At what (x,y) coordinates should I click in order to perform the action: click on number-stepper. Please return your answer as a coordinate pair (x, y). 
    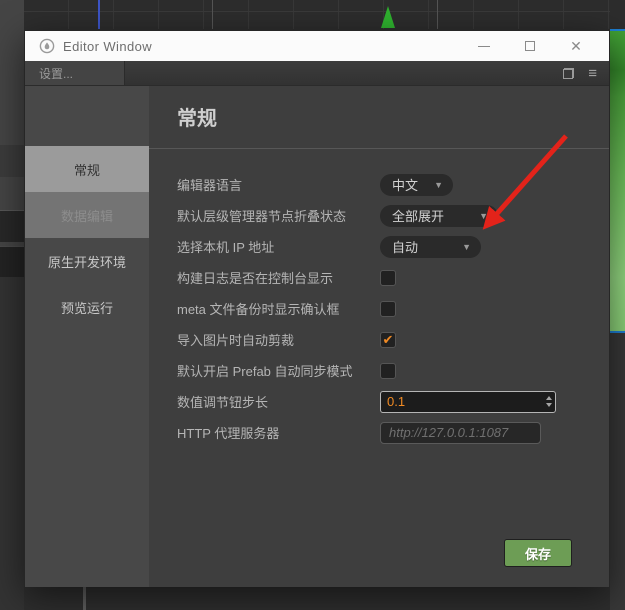
    Looking at the image, I should click on (548, 402).